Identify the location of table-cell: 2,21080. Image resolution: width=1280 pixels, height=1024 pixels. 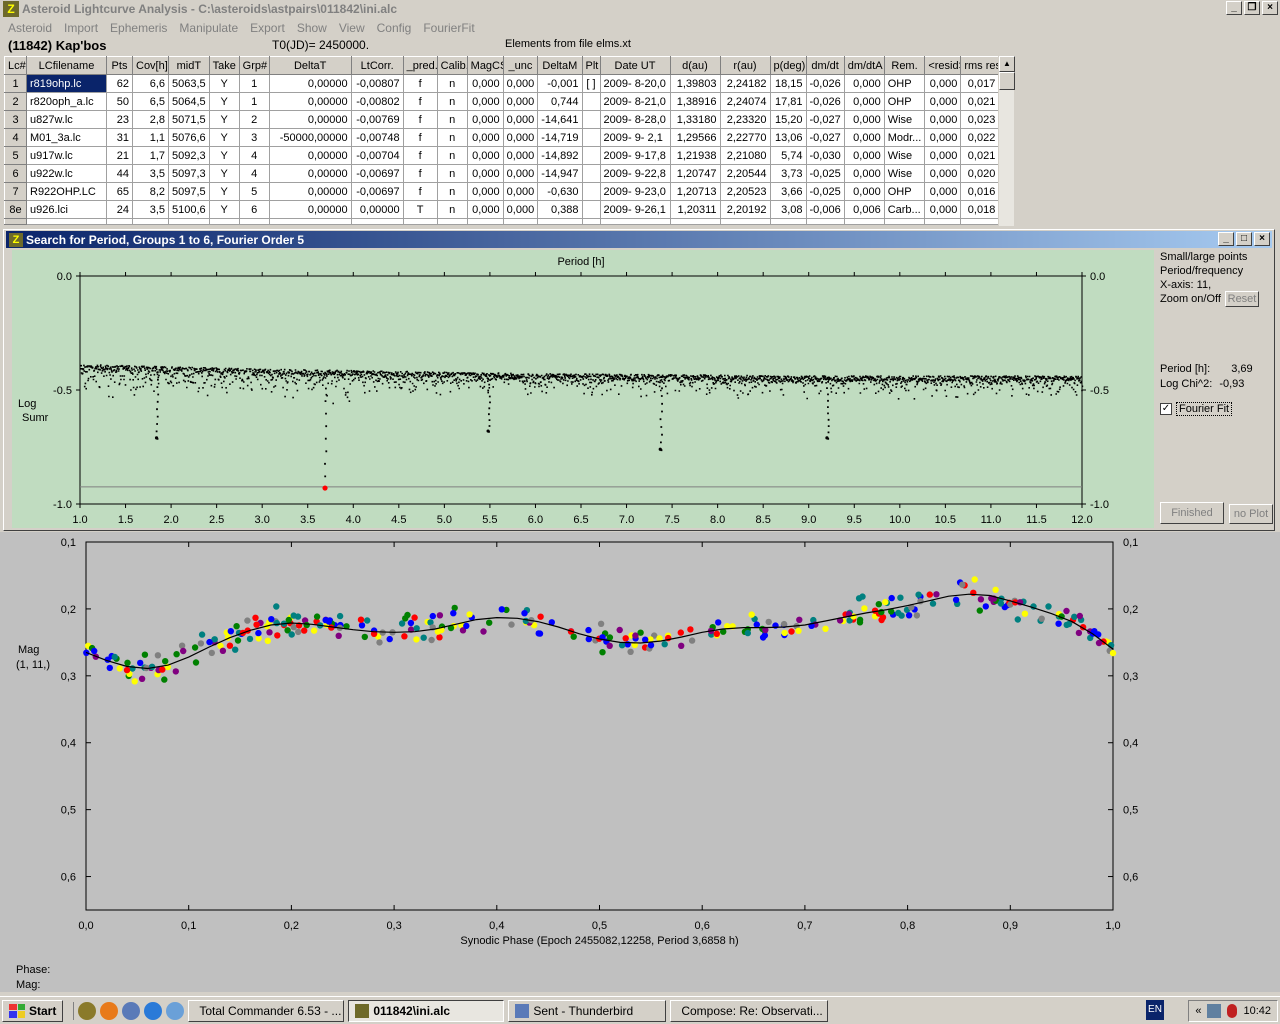
(745, 155).